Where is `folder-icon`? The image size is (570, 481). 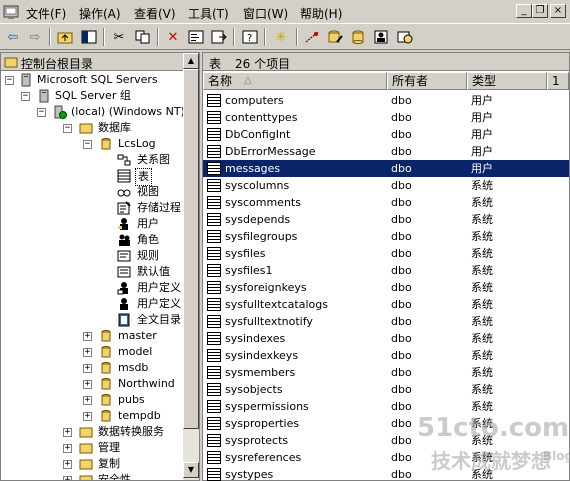 folder-icon is located at coordinates (86, 477).